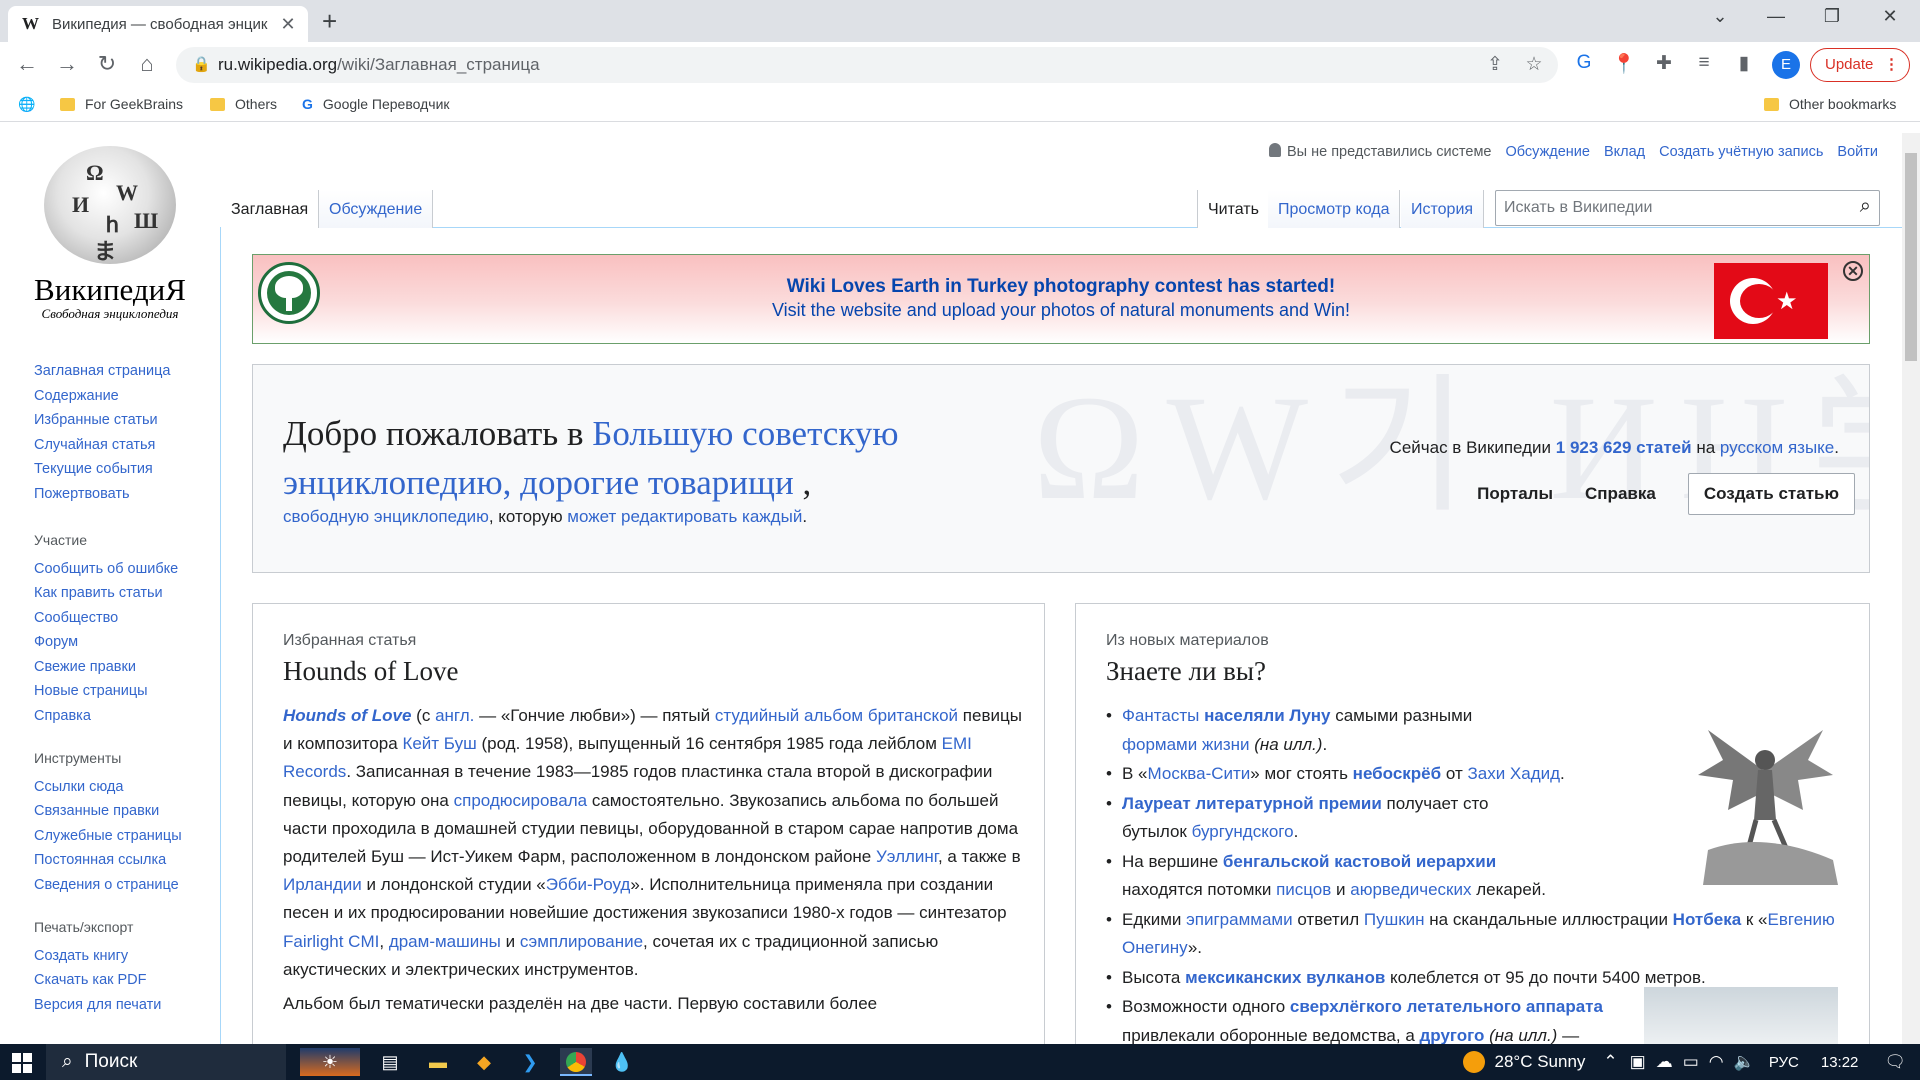 This screenshot has width=1920, height=1080. Describe the element at coordinates (454, 715) in the screenshot. I see `inline-link: англ.` at that location.